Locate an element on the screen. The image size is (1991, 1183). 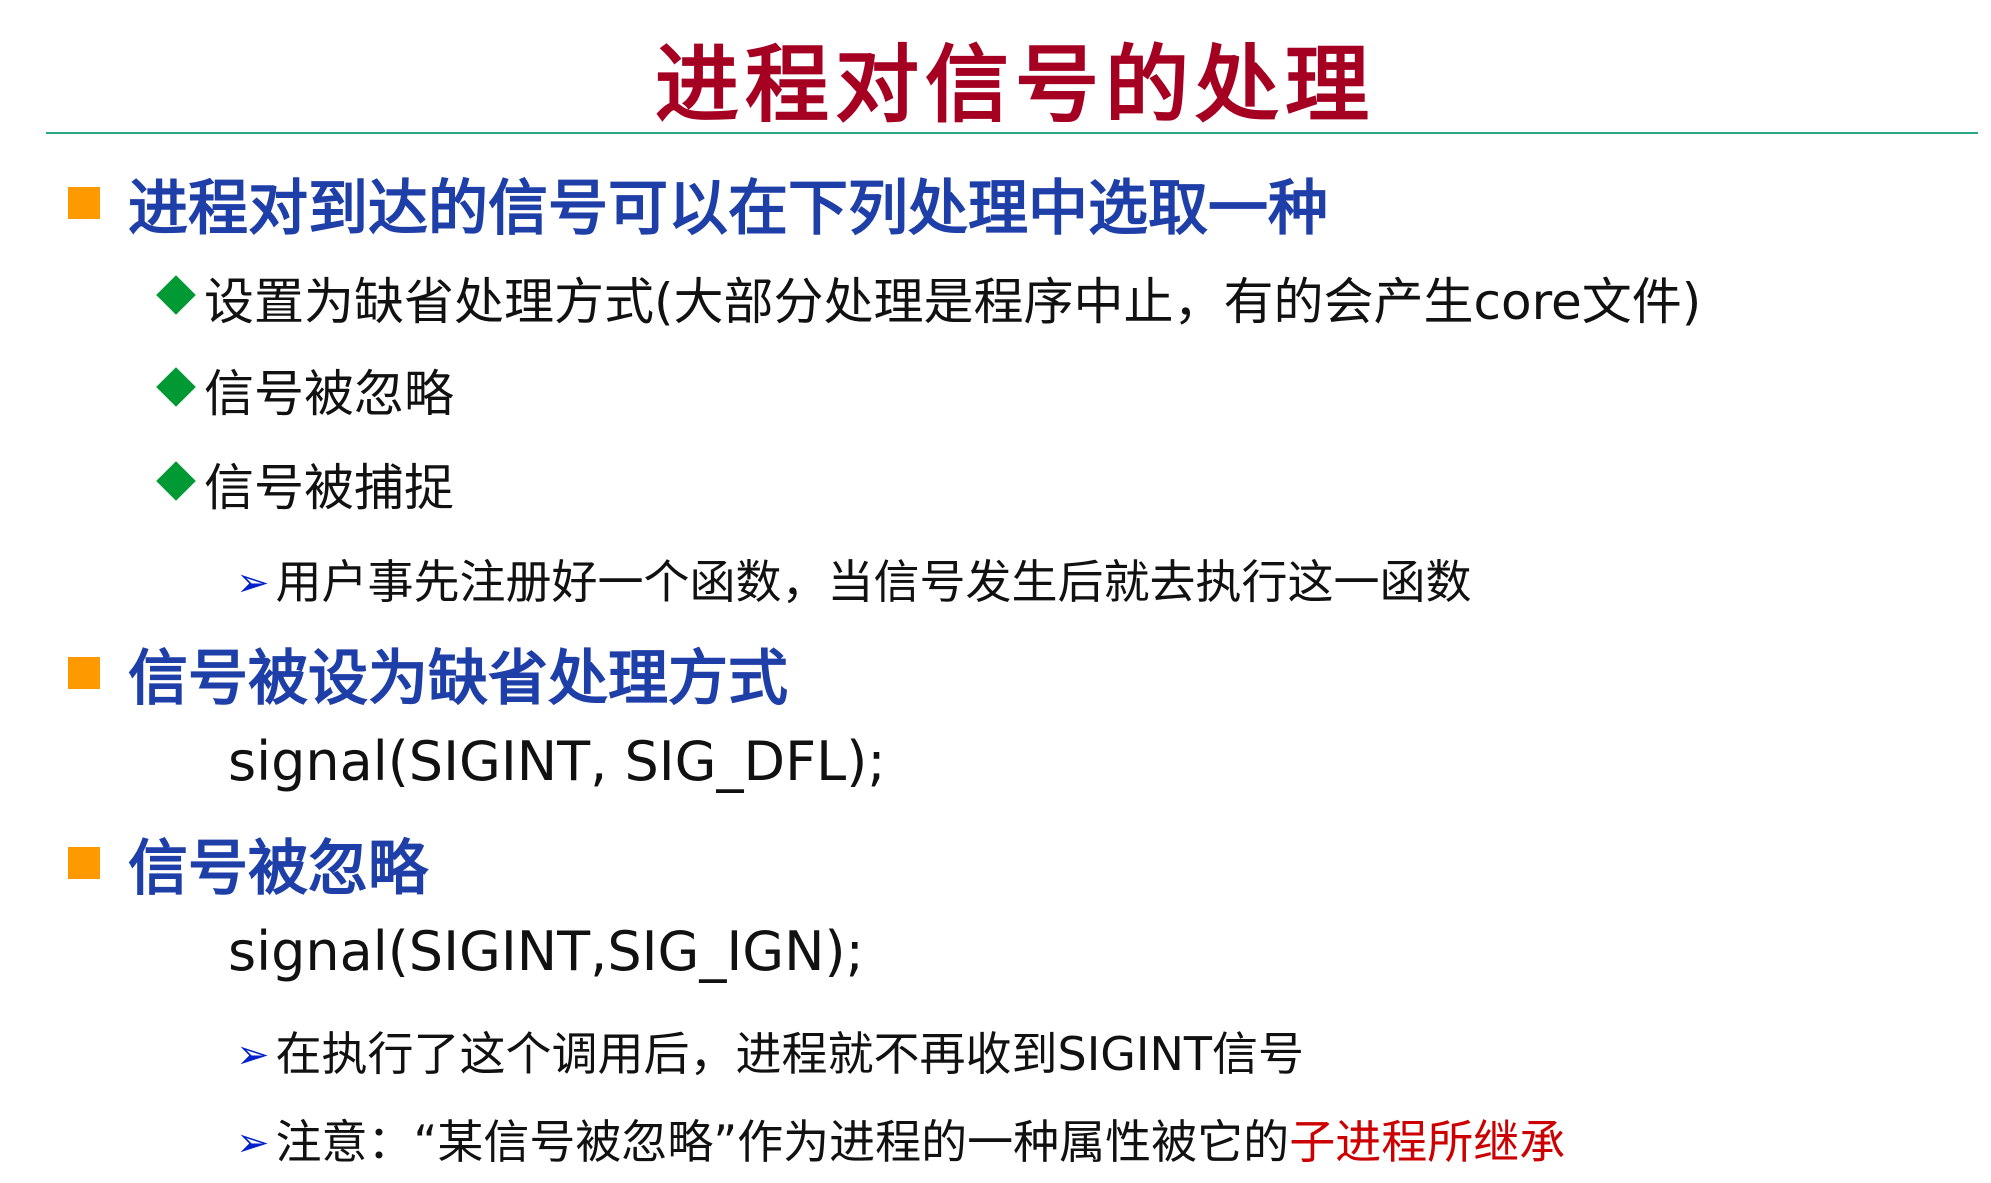
sub-list-item: ➢ 用户事先注册好一个函数，当信号发生后就去执行这一函数 is located at coordinates (854, 579).